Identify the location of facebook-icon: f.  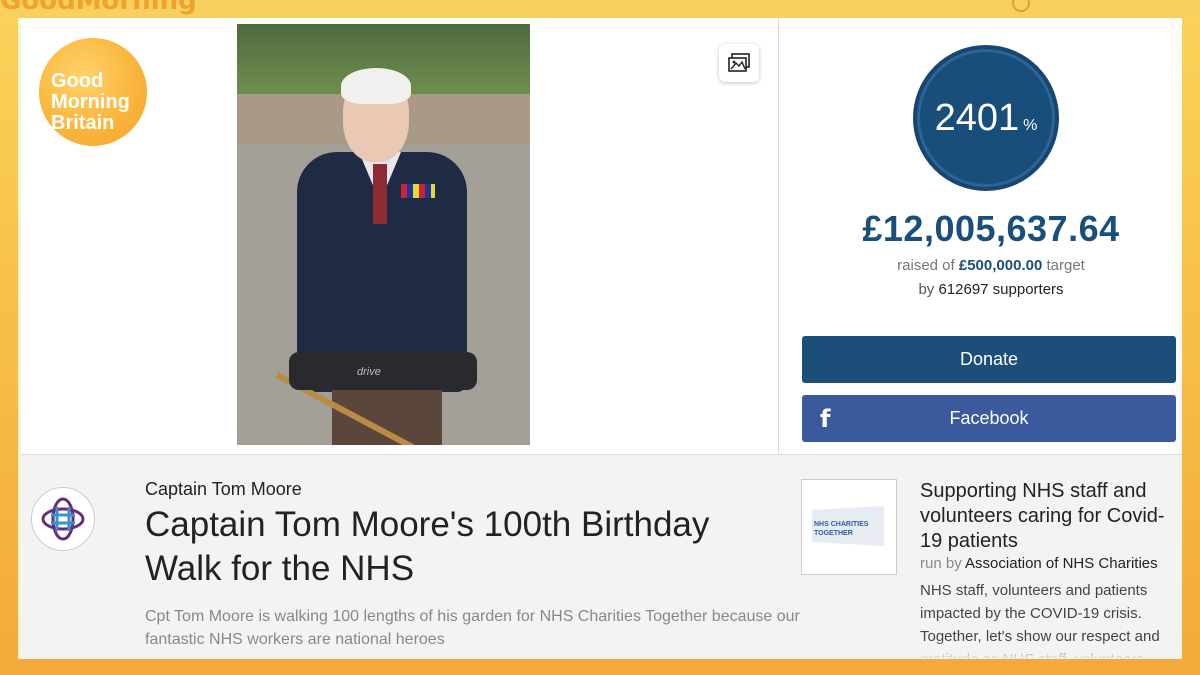
(825, 419).